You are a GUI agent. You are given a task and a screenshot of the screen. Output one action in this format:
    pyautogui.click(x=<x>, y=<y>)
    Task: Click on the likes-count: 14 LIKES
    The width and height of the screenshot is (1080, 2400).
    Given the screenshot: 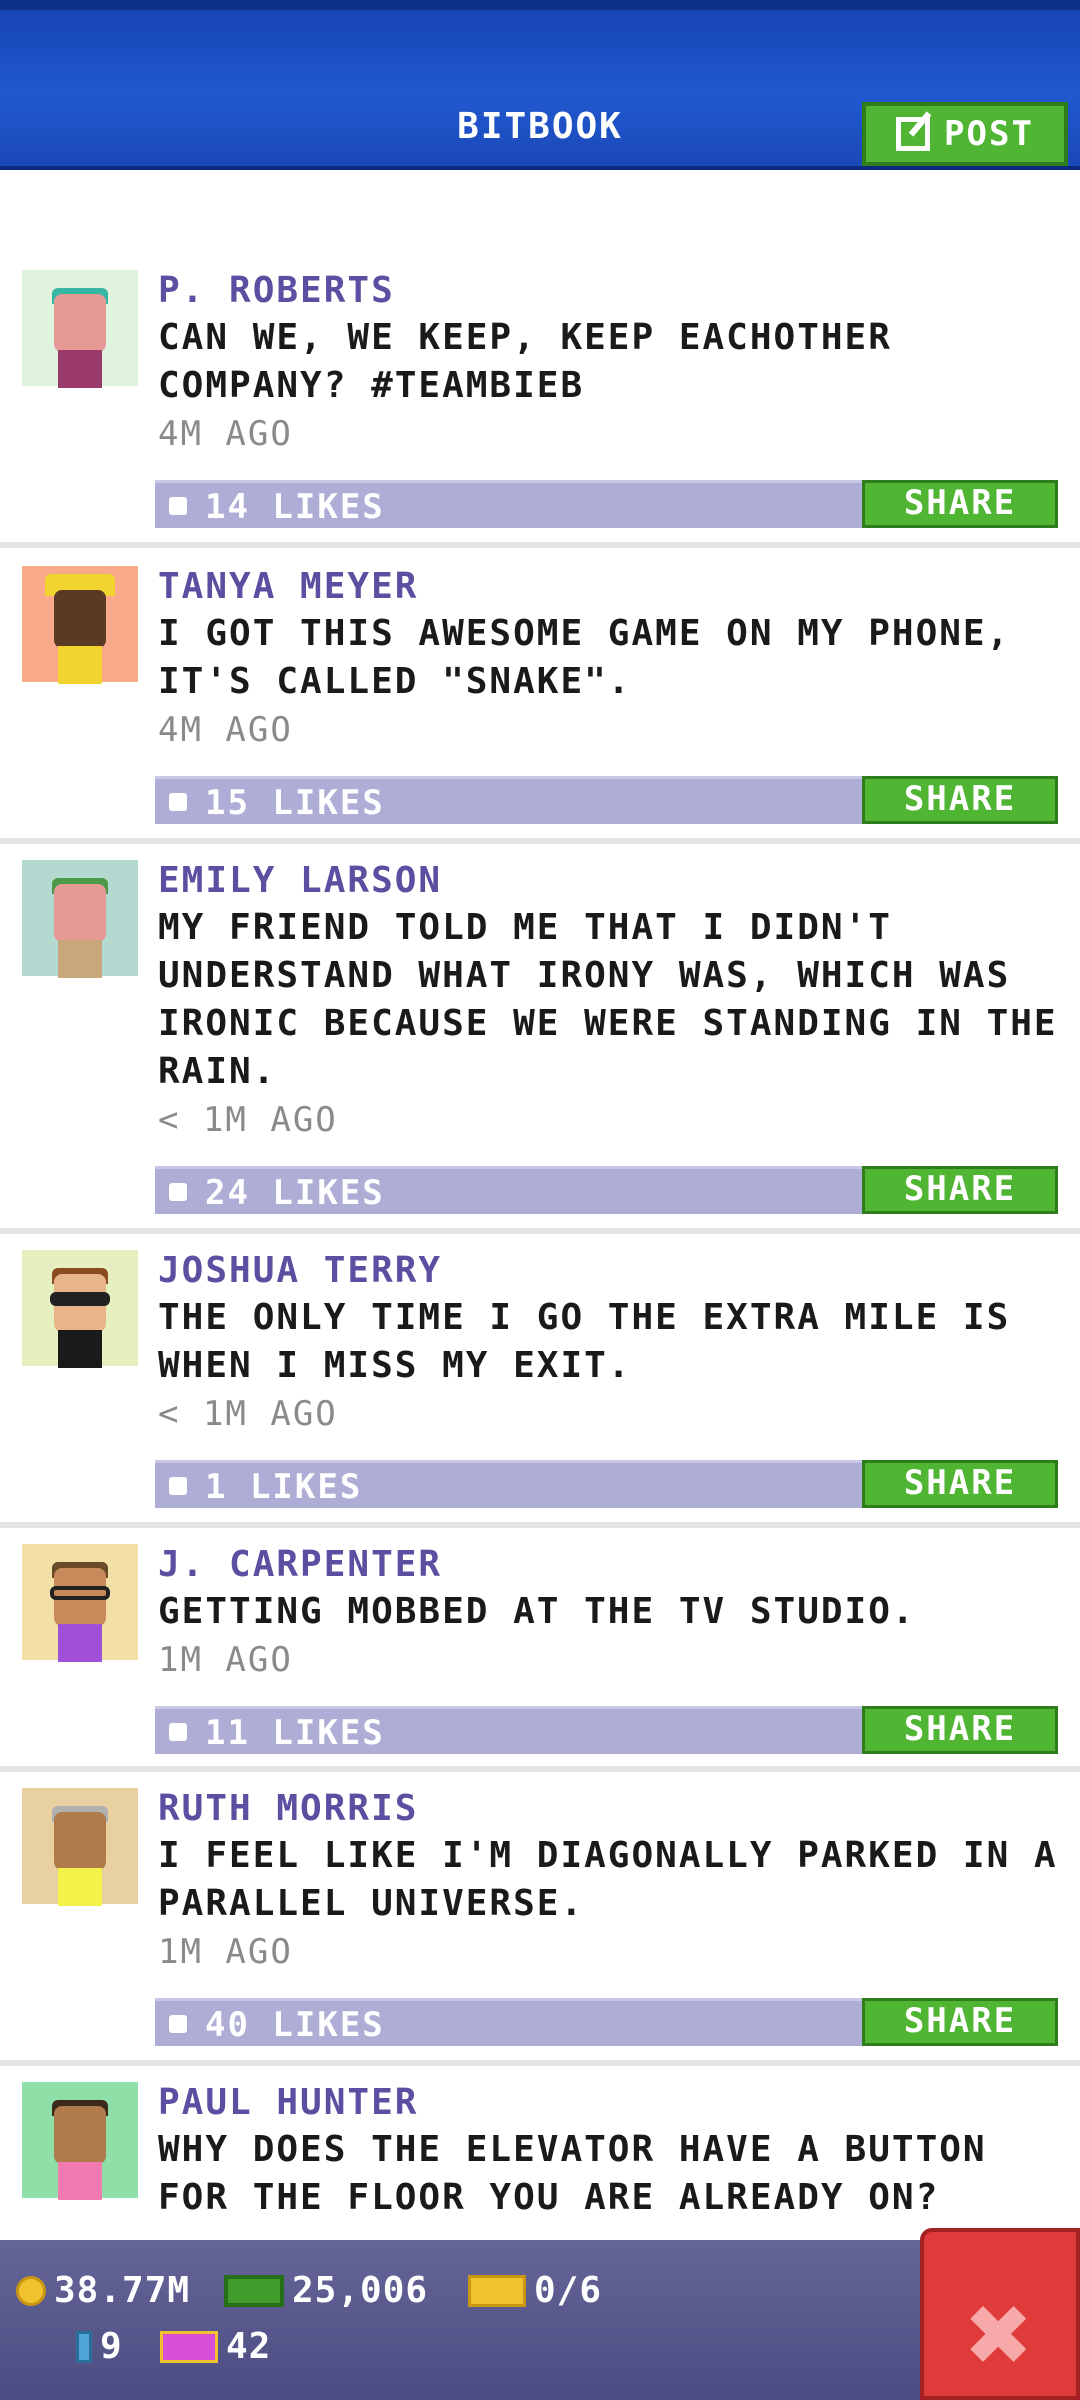 What is the action you would take?
    pyautogui.click(x=295, y=507)
    